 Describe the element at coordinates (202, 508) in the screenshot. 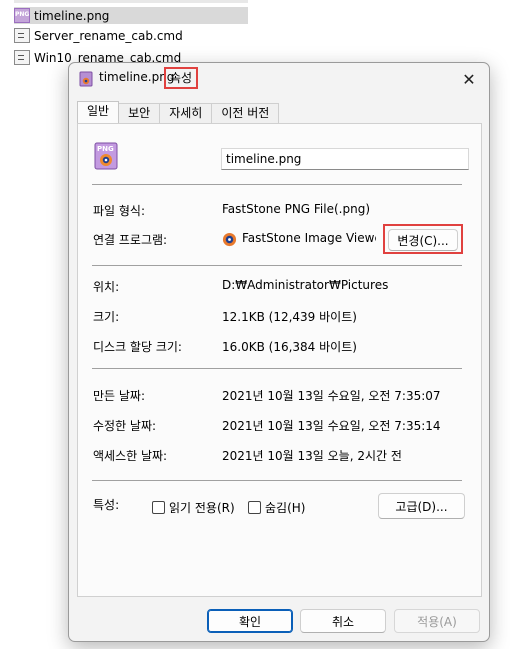

I see `readonly-label: 읽기 전용(R)` at that location.